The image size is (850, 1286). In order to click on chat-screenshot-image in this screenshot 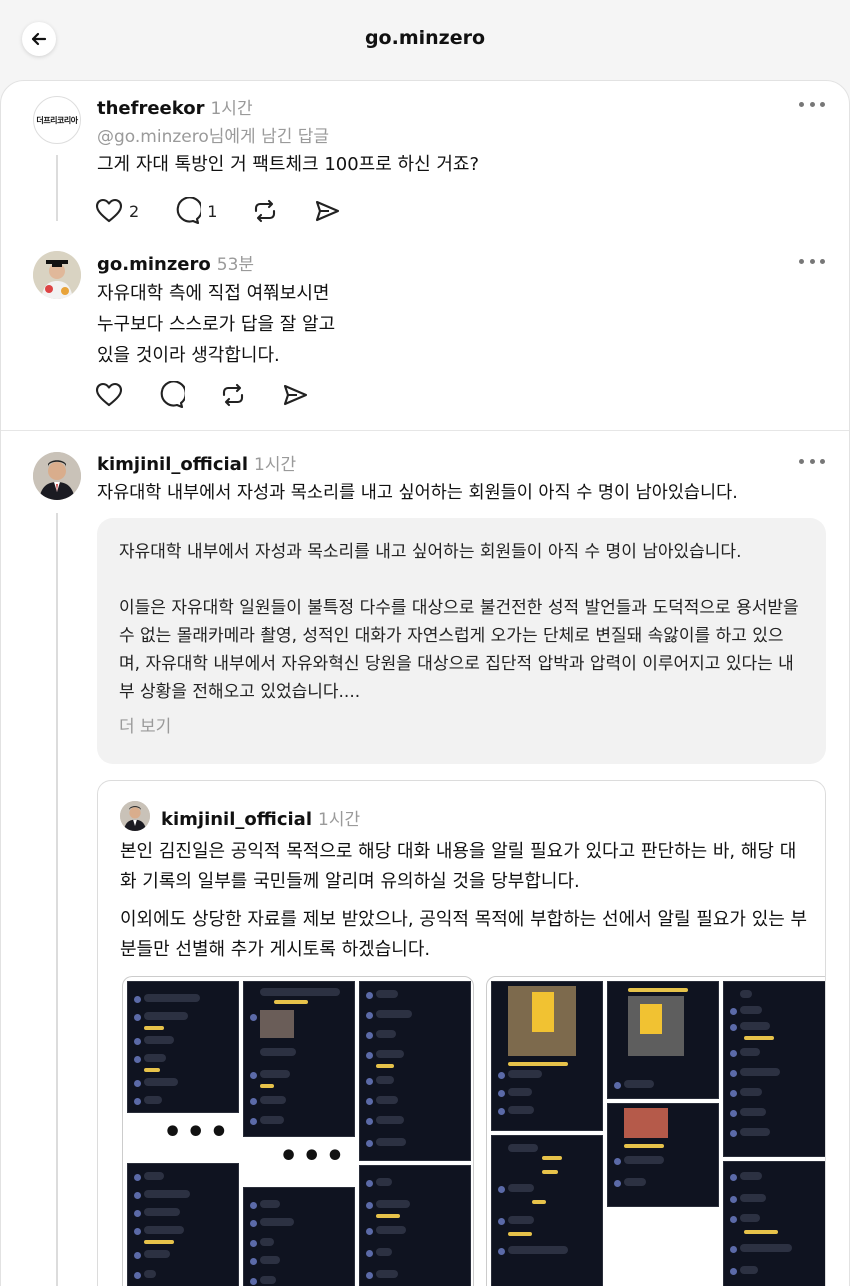, I will do `click(655, 1131)`.